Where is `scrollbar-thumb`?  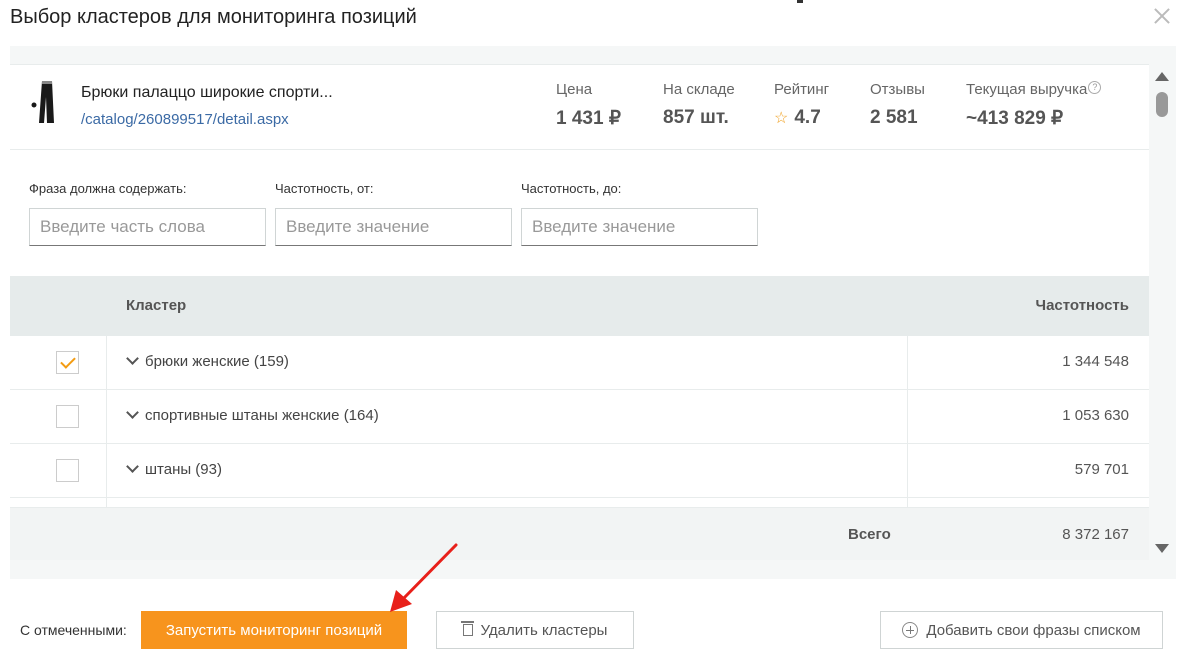 scrollbar-thumb is located at coordinates (1162, 104).